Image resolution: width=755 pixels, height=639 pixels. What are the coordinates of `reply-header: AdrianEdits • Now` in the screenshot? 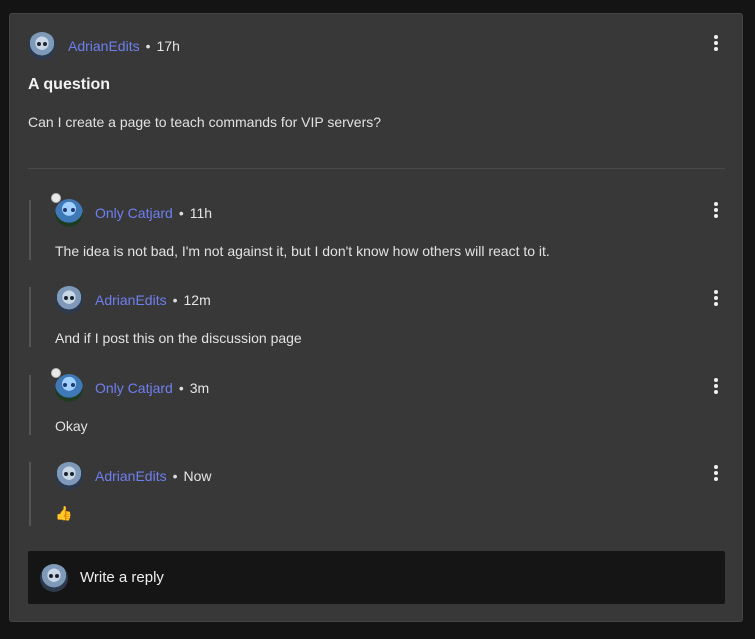 It's located at (133, 476).